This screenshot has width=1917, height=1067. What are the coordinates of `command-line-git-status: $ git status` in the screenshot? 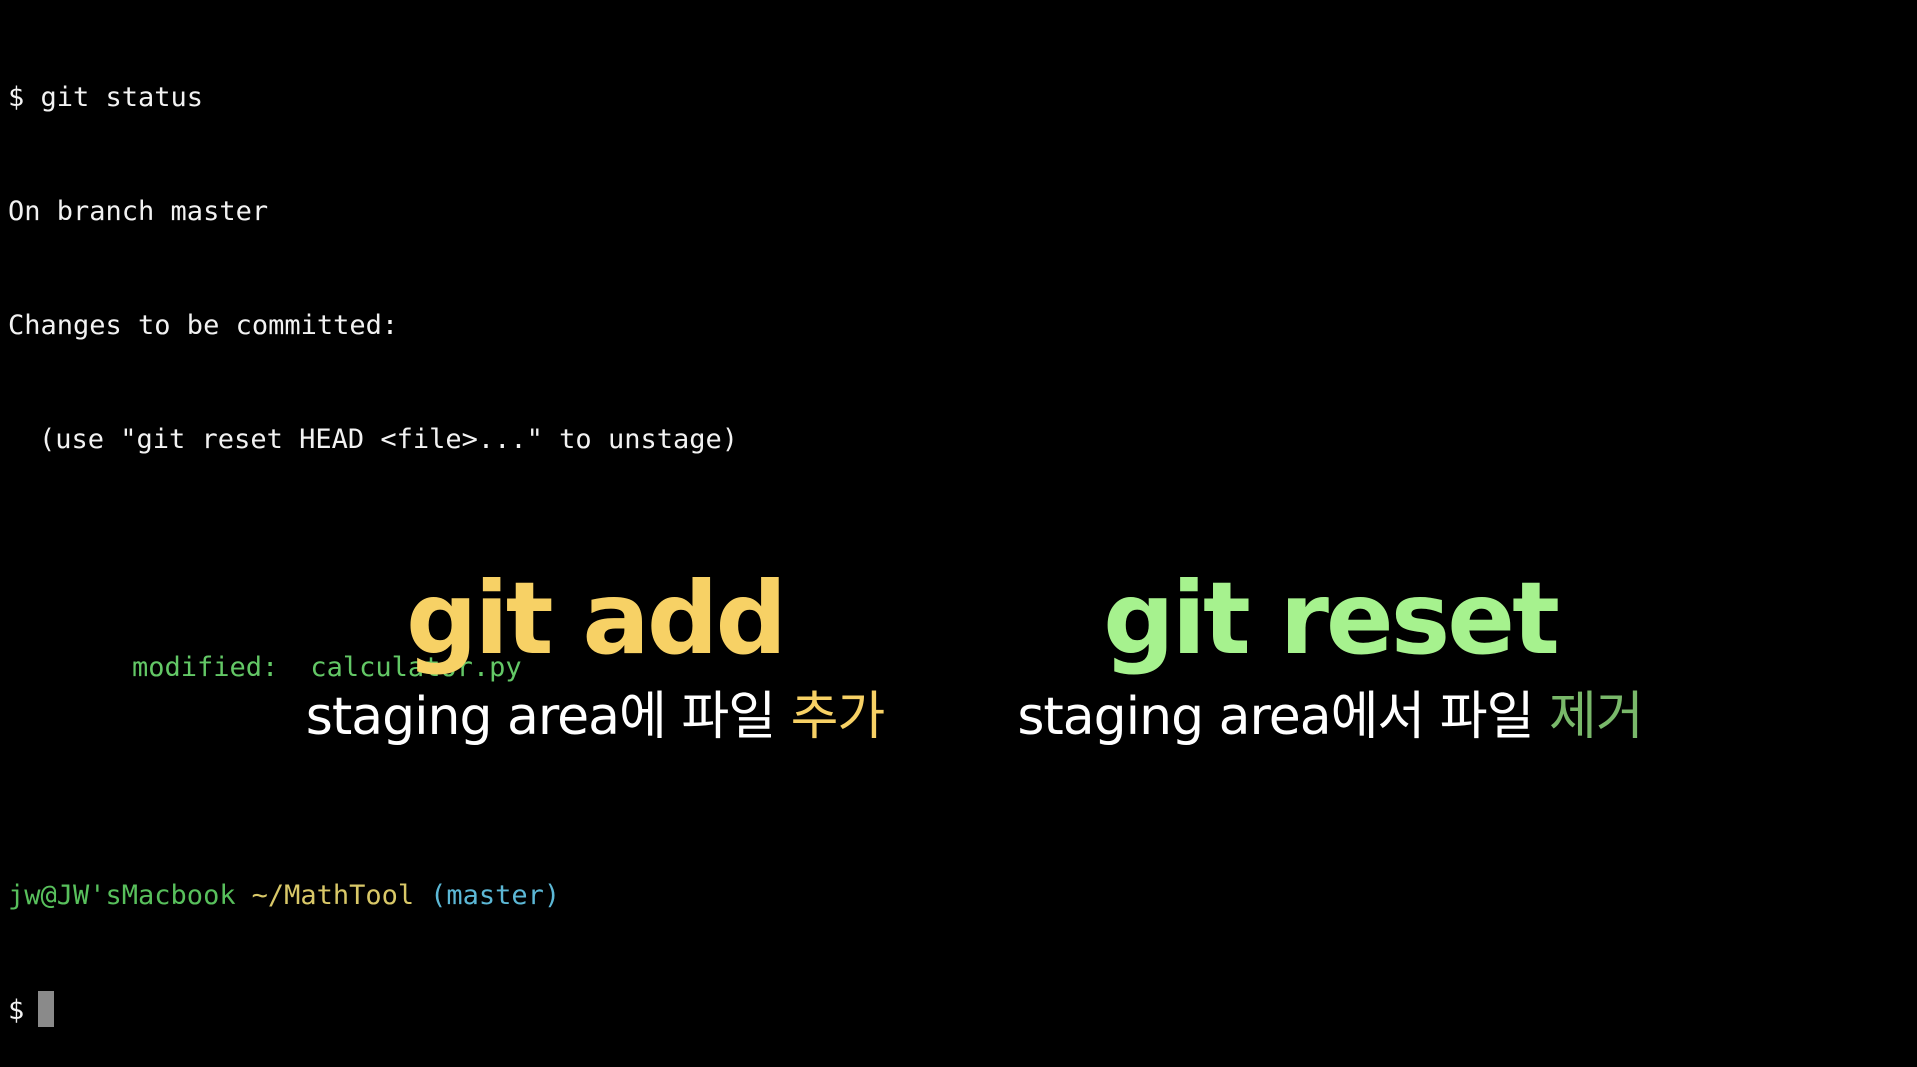 It's located at (106, 97).